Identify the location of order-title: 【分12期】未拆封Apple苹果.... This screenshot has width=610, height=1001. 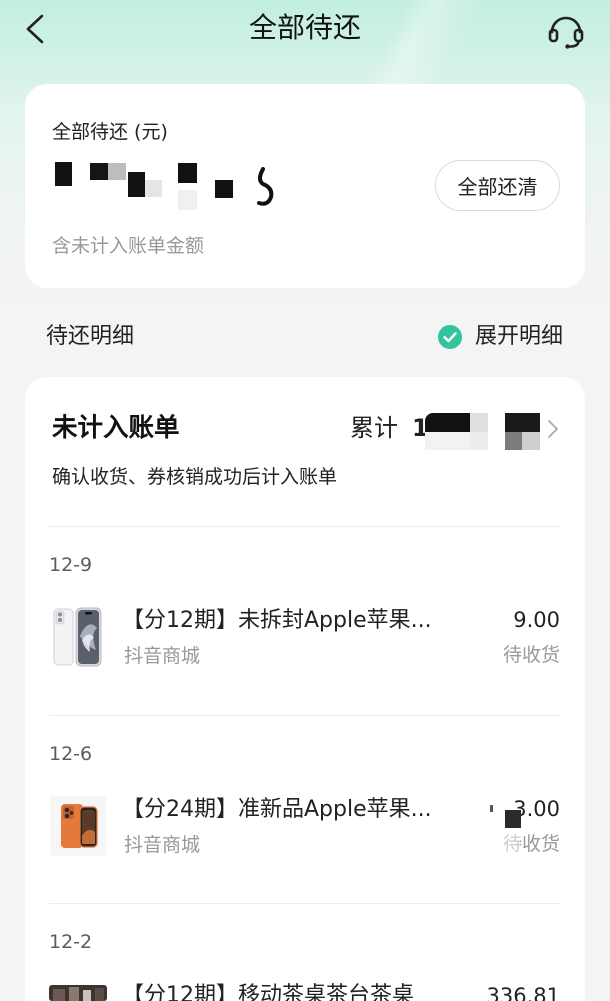
(277, 620).